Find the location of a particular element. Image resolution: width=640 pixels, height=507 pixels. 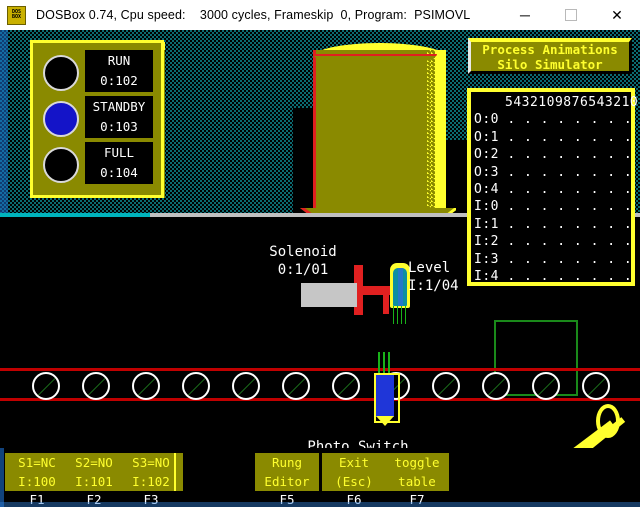

operator-panel: RUN 0:102 STANDBY 0:103 FULL 0:104 is located at coordinates (97, 119).